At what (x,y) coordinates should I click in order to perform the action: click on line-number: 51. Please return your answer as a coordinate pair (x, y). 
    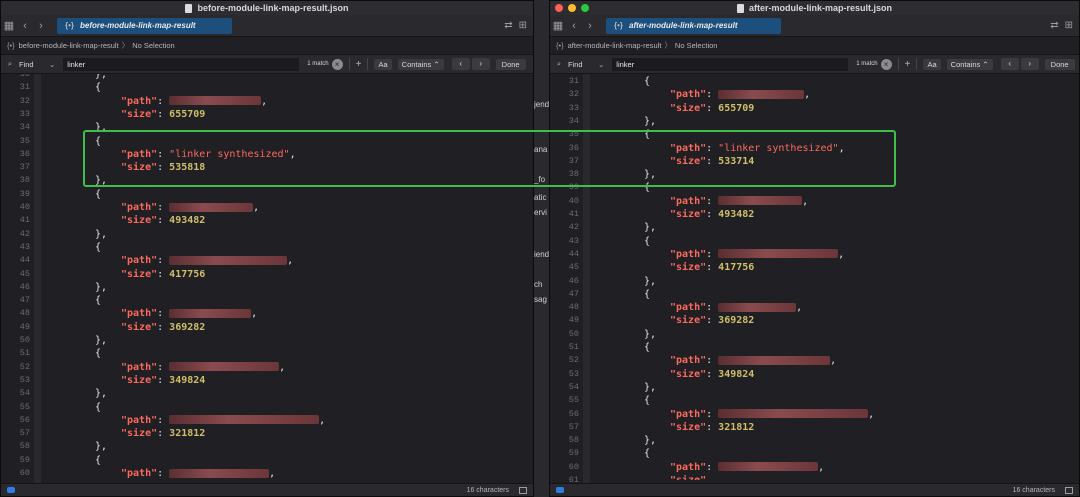
    Looking at the image, I should click on (24, 353).